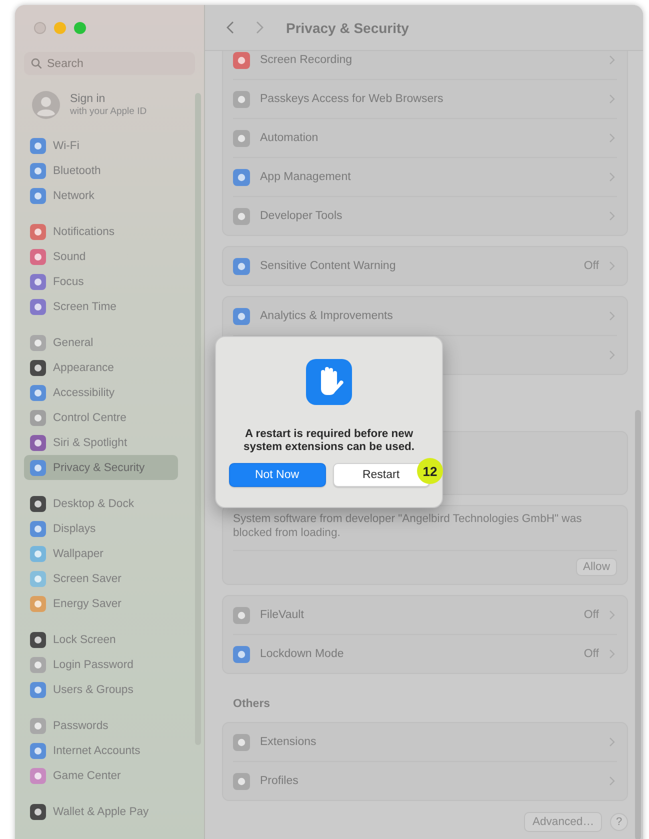 This screenshot has height=839, width=649. What do you see at coordinates (101, 342) in the screenshot?
I see `sidebar-item: General` at bounding box center [101, 342].